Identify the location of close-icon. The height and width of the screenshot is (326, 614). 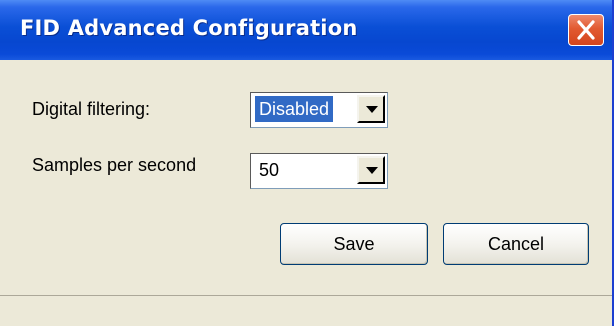
(586, 30).